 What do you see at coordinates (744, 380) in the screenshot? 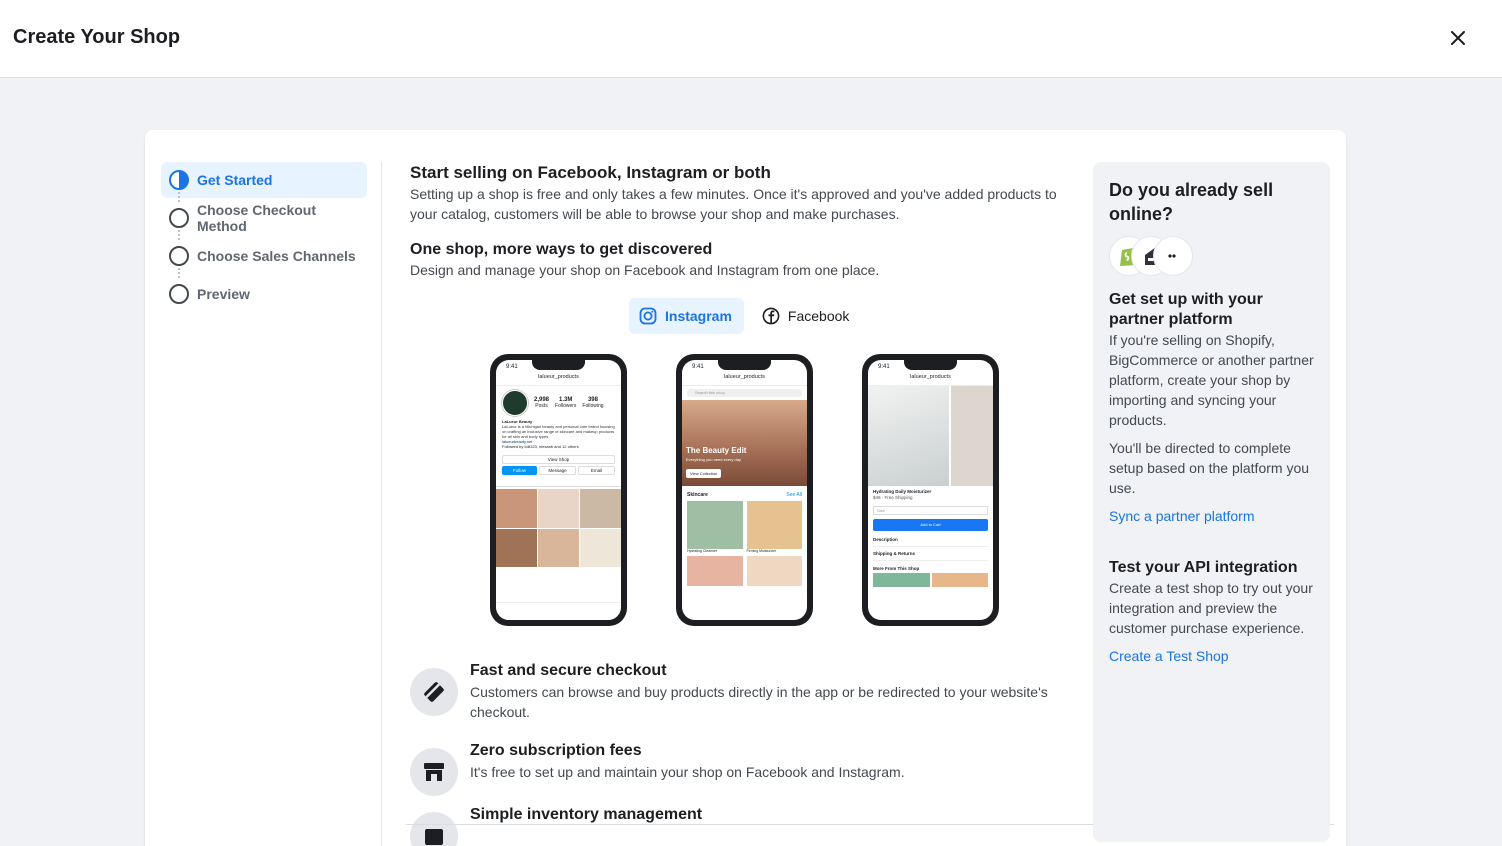
I see `shop-handle: lalueur_products` at bounding box center [744, 380].